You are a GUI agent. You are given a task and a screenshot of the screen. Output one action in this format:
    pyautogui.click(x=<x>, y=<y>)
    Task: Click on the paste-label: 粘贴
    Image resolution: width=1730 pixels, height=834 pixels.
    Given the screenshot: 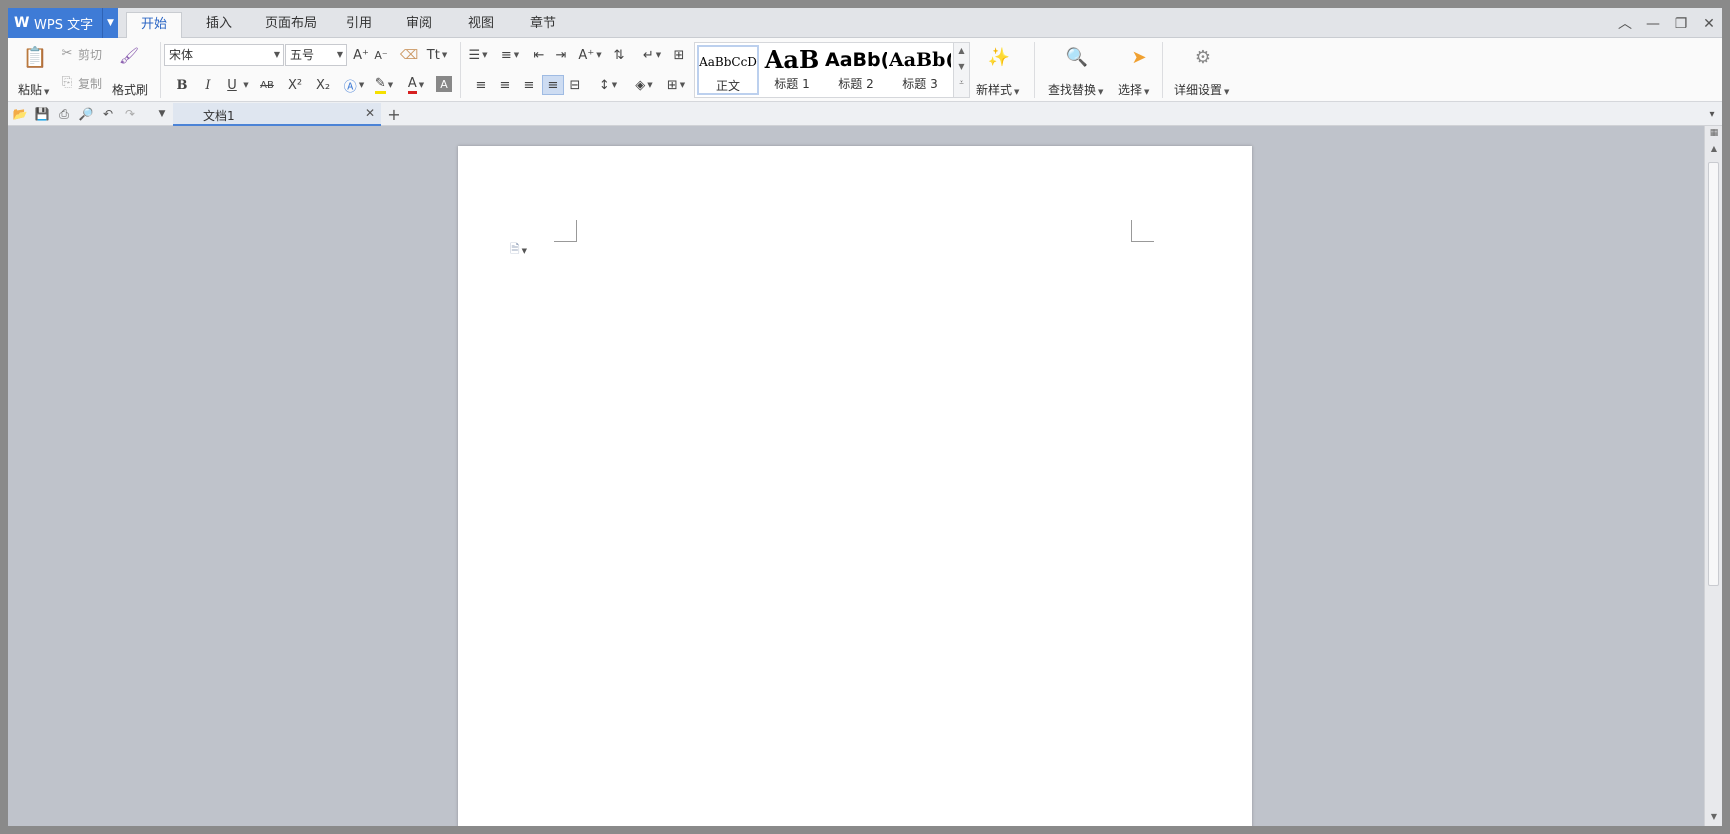 What is the action you would take?
    pyautogui.click(x=30, y=90)
    